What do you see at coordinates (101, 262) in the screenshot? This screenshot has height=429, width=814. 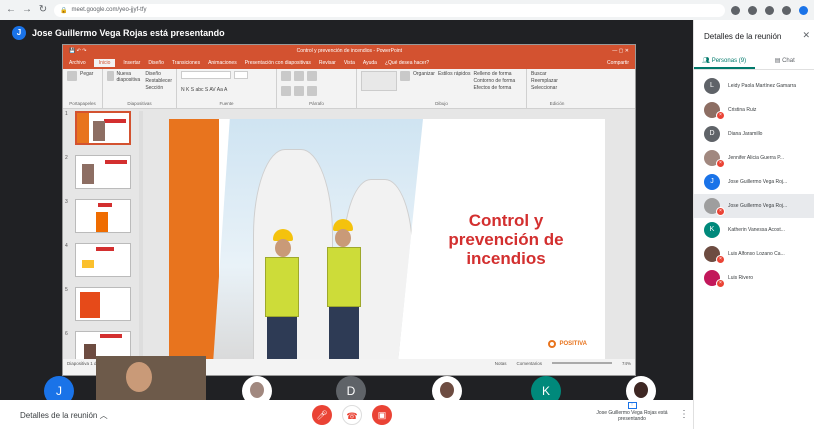 I see `slide-thumbnail: 4` at bounding box center [101, 262].